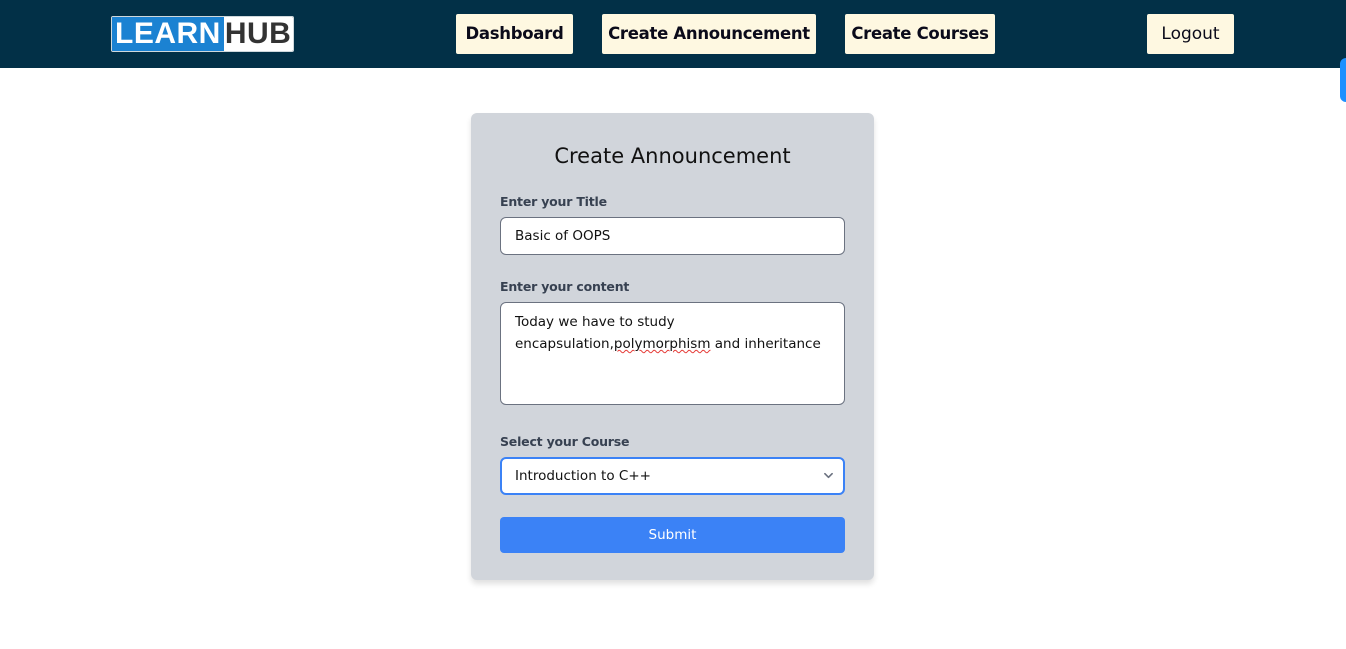 This screenshot has width=1346, height=649. What do you see at coordinates (583, 476) in the screenshot?
I see `course-selected-value: Introduction to C++` at bounding box center [583, 476].